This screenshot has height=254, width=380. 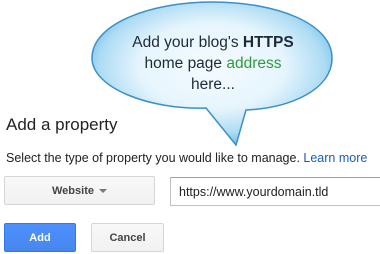 What do you see at coordinates (213, 42) in the screenshot?
I see `callout-line-1: Add your blog's HTTPS` at bounding box center [213, 42].